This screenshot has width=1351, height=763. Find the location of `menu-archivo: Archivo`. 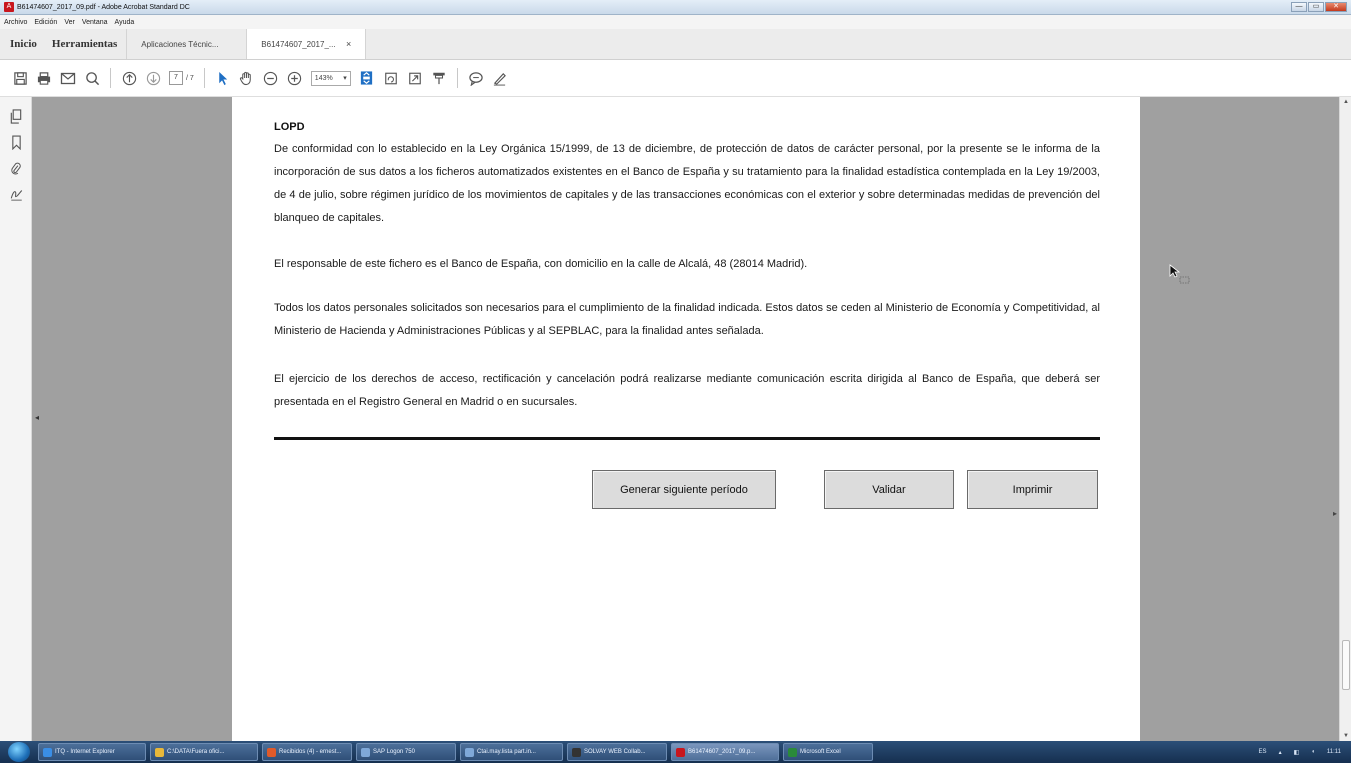

menu-archivo: Archivo is located at coordinates (15, 22).